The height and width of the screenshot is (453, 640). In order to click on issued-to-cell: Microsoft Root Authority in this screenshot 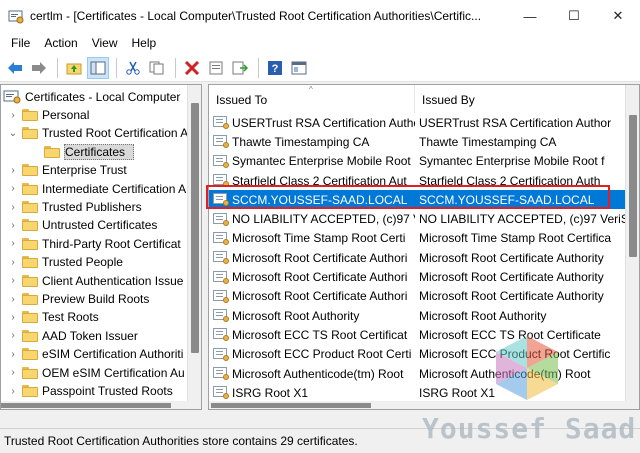, I will do `click(312, 316)`.